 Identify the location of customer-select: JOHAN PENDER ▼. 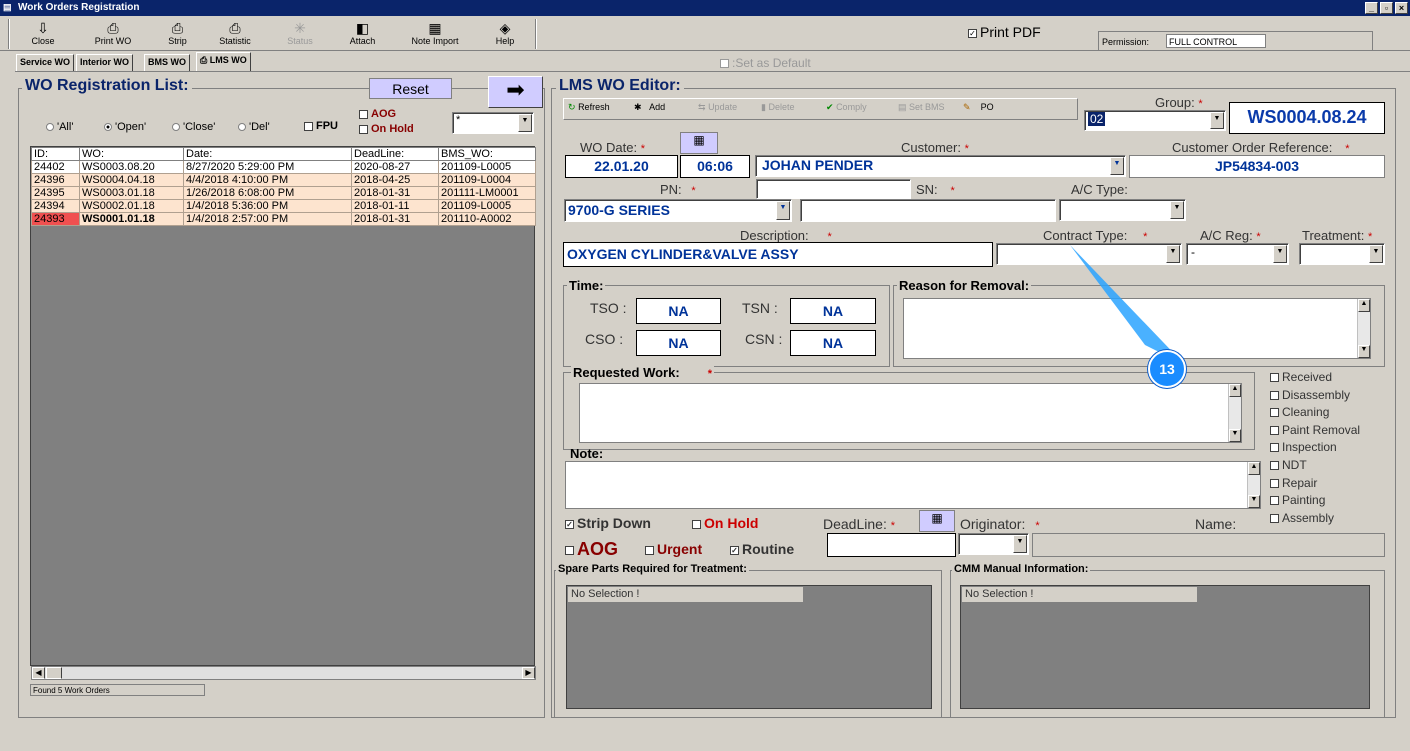
(940, 166).